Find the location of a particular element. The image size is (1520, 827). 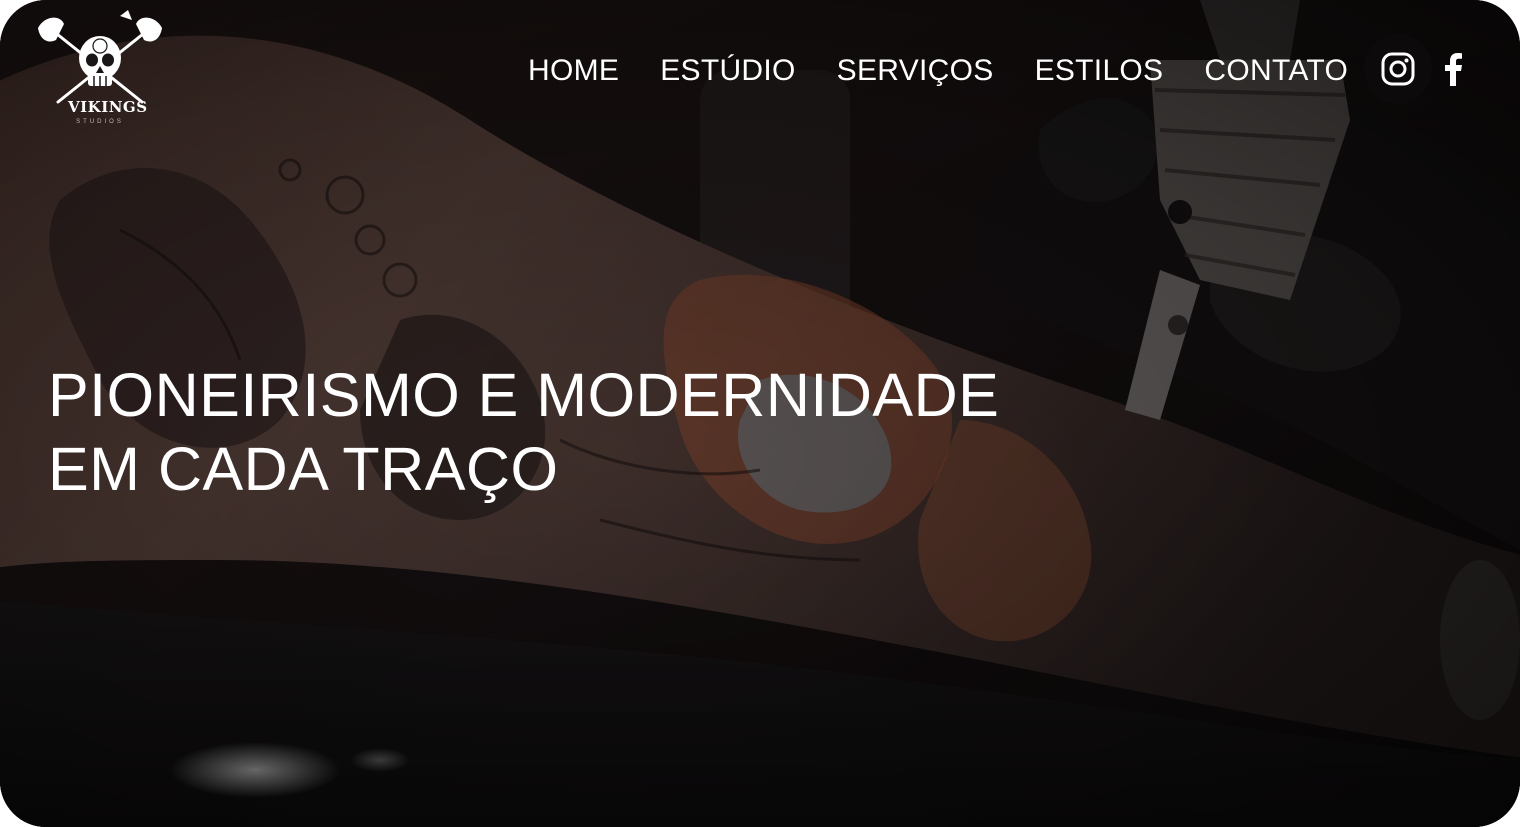

facebook-link is located at coordinates (1453, 69).